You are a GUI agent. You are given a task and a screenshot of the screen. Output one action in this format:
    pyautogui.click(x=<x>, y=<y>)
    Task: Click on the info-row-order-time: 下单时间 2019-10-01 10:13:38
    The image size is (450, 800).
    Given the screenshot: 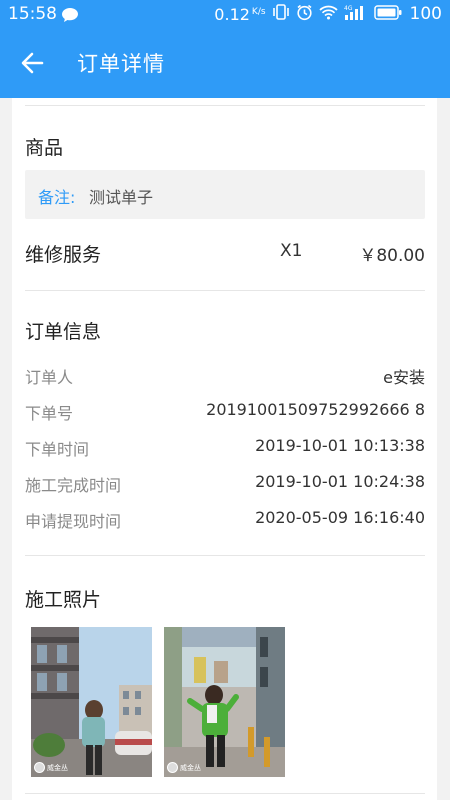 What is the action you would take?
    pyautogui.click(x=225, y=448)
    